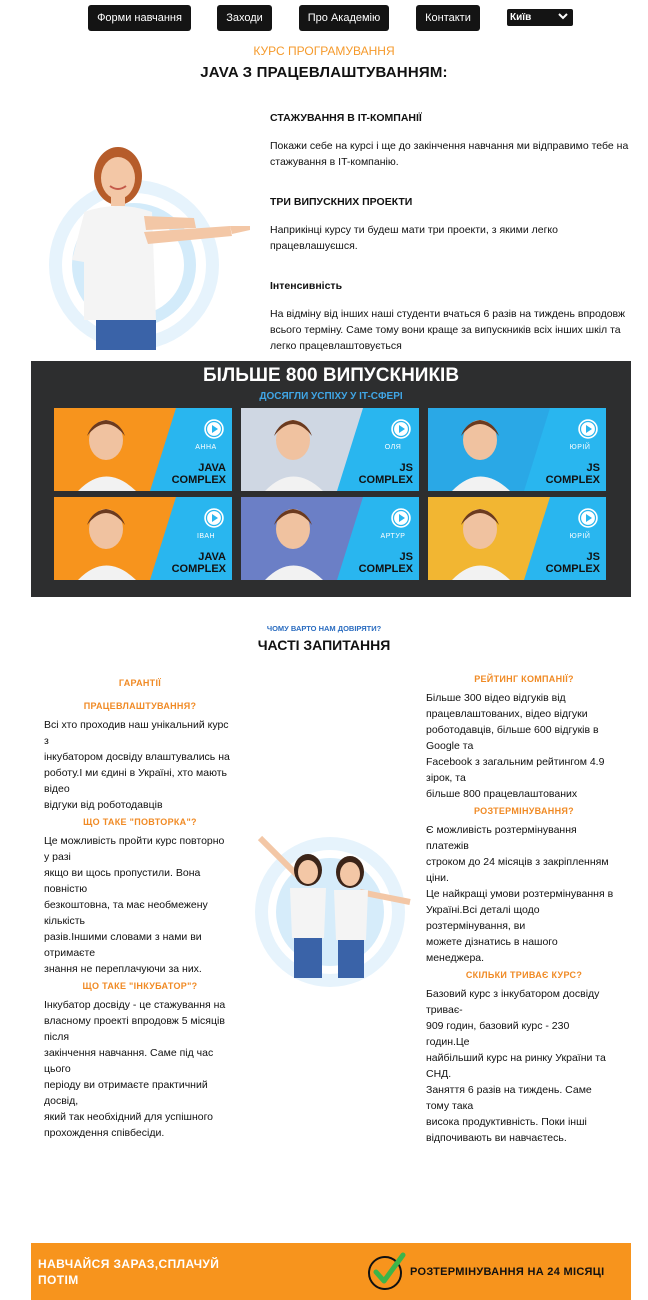 This screenshot has height=1300, width=648. What do you see at coordinates (129, 1272) in the screenshot?
I see `banner-study-now-text: НАВЧАЙСЯ ЗАРАЗ,СПЛАЧУЙ ПОТІМ` at bounding box center [129, 1272].